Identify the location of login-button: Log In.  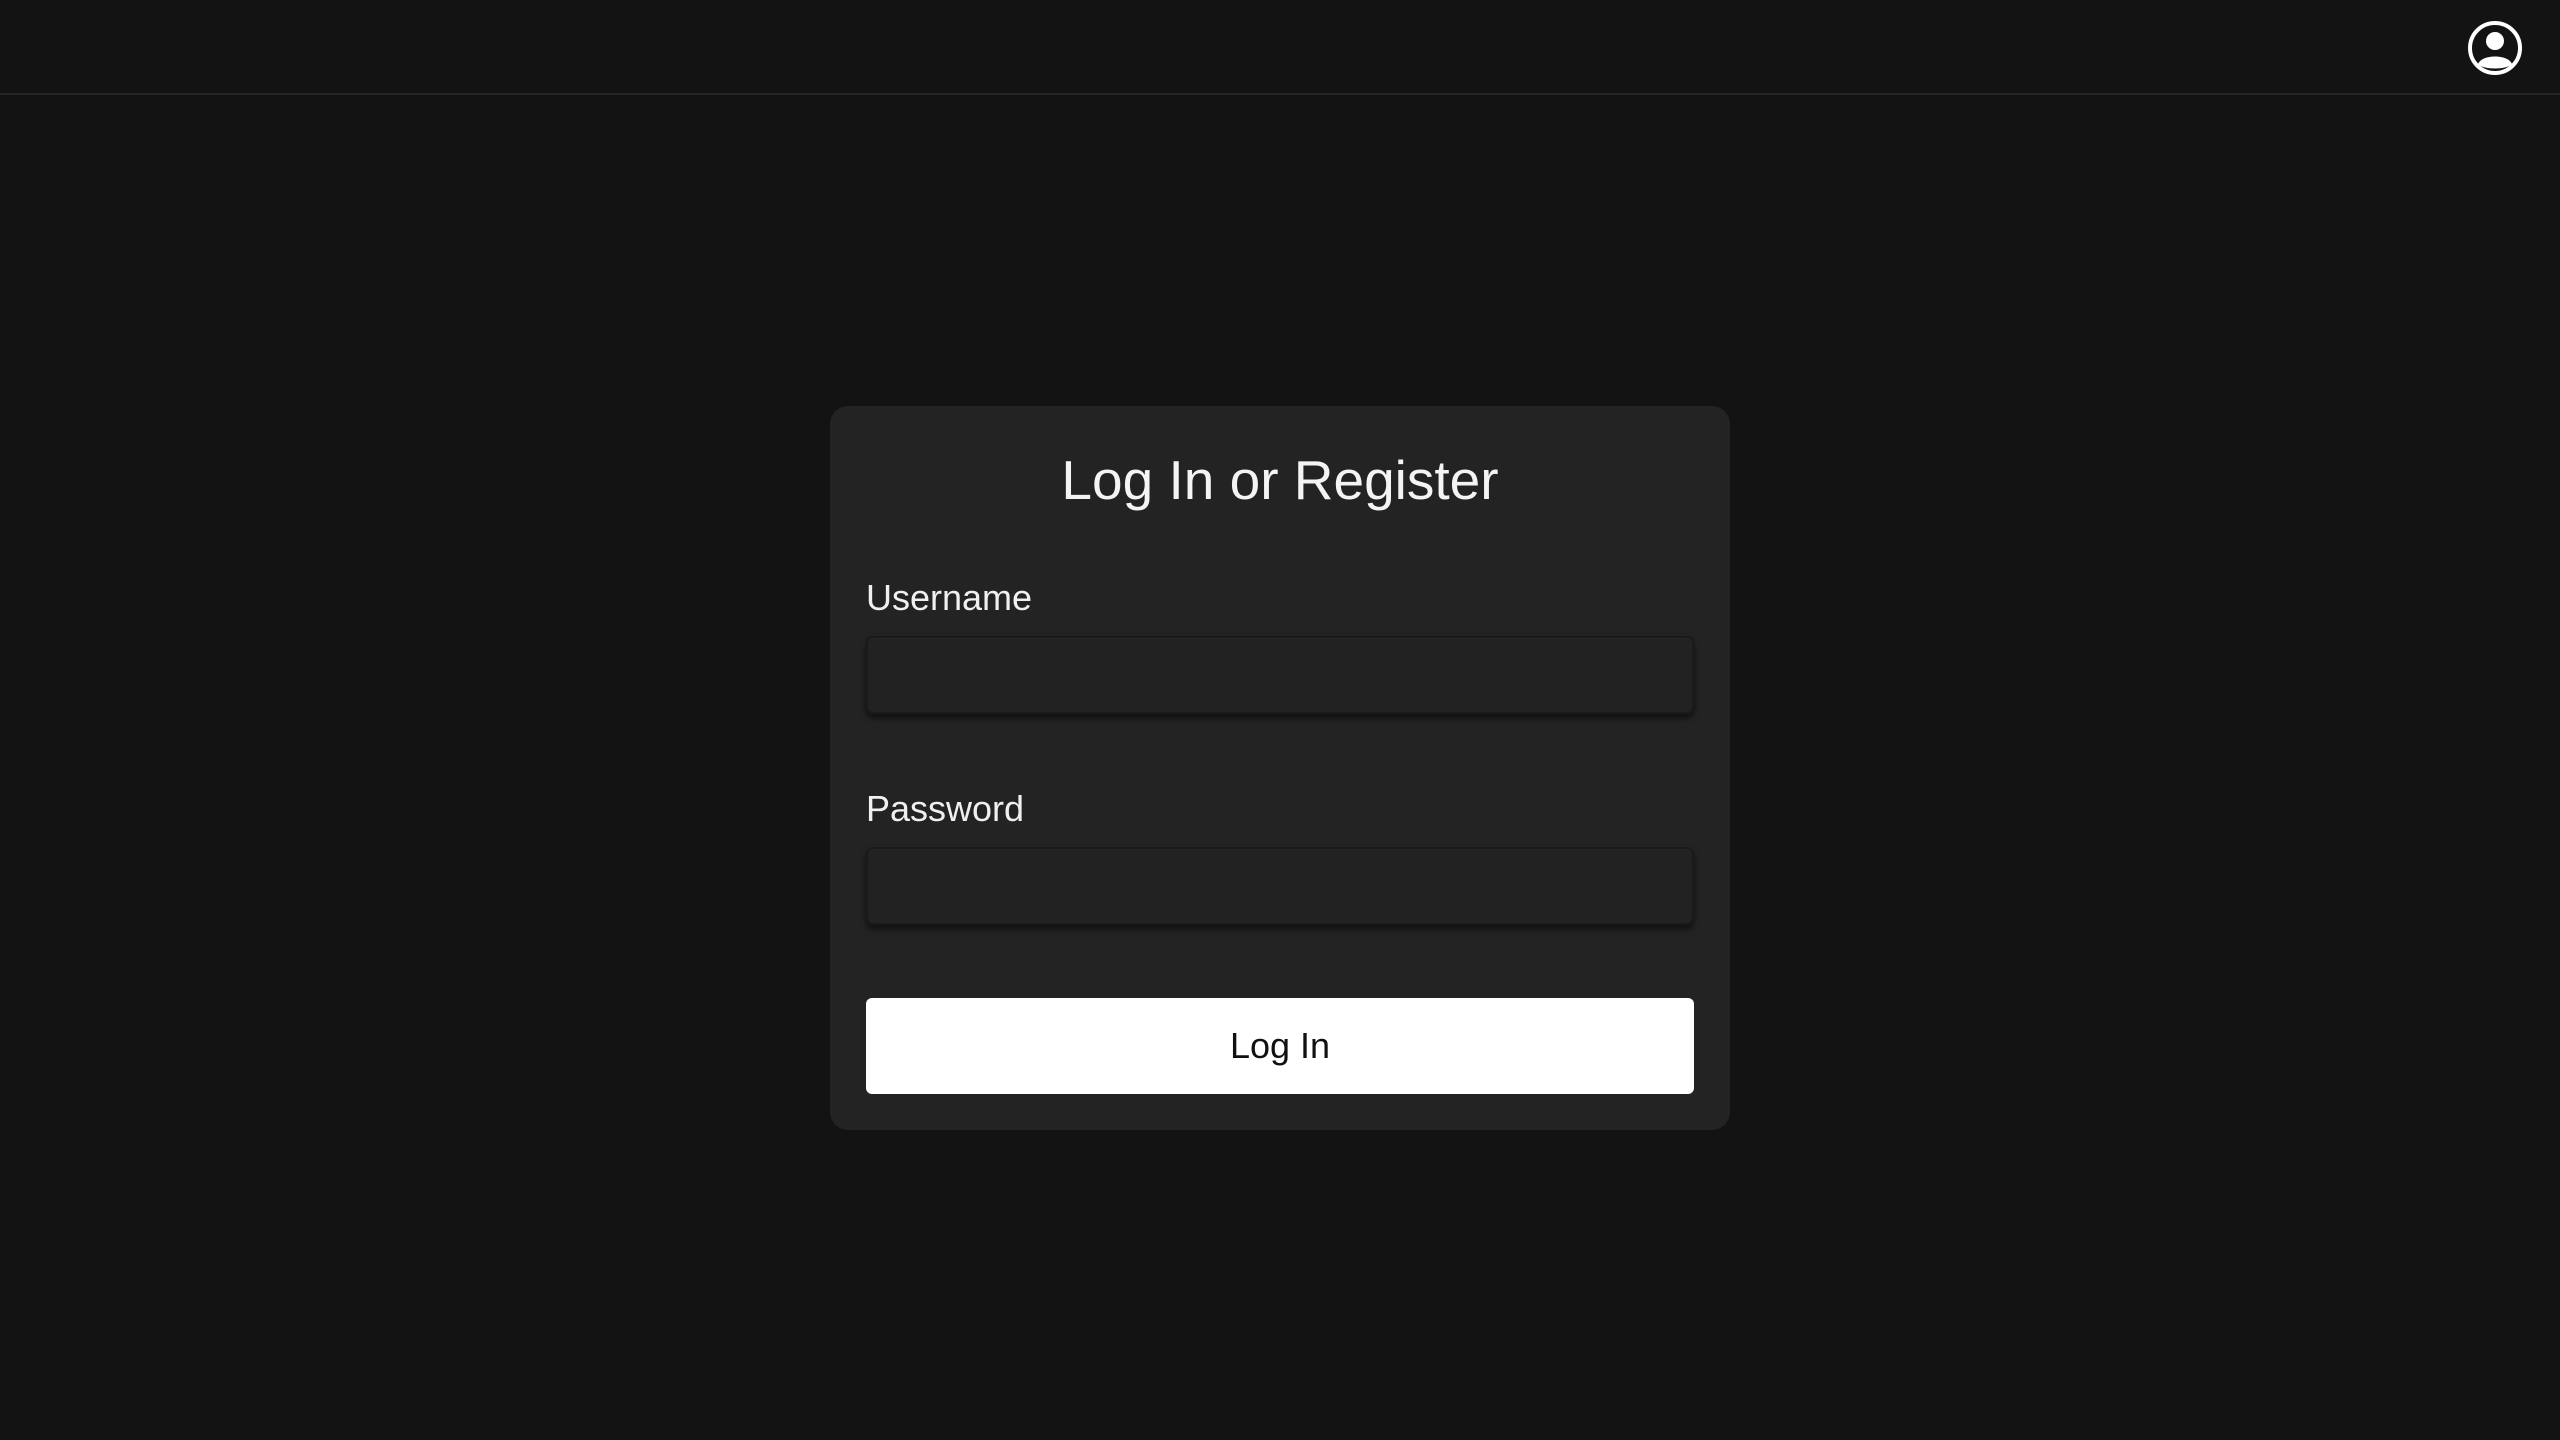
(1280, 1046).